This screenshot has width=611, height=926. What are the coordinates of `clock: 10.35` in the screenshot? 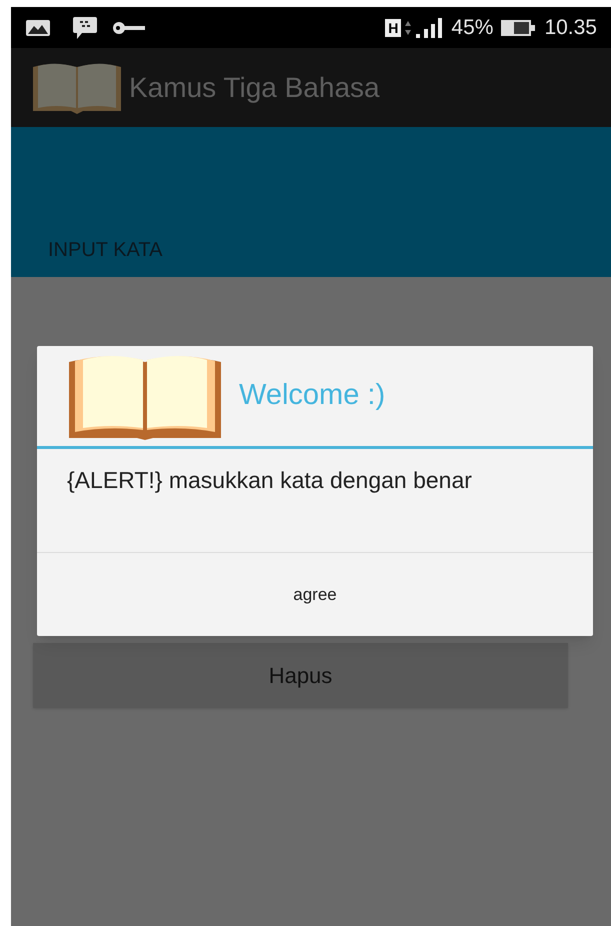 It's located at (570, 27).